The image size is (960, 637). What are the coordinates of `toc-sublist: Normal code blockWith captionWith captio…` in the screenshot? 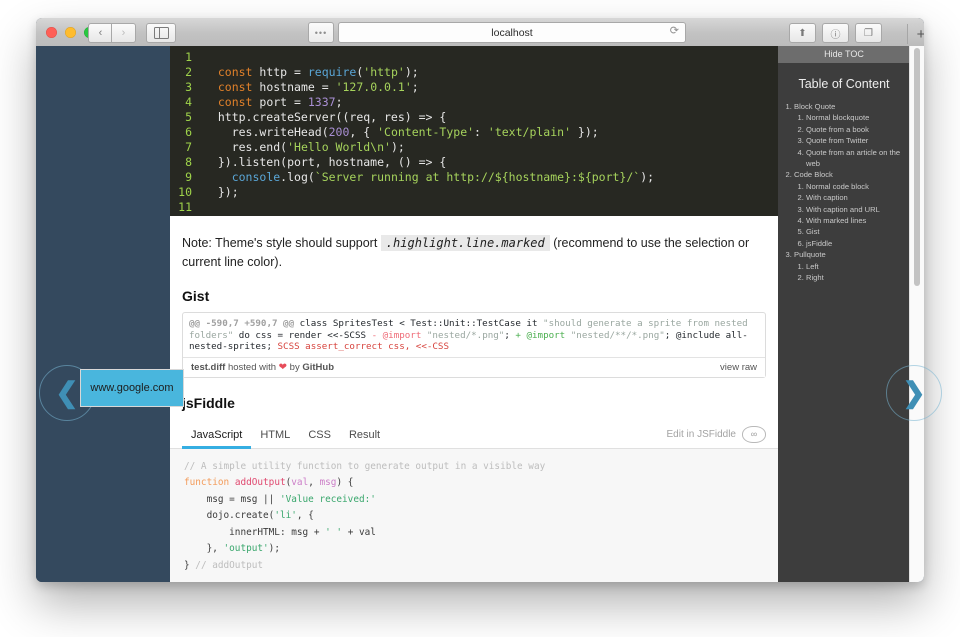 It's located at (852, 215).